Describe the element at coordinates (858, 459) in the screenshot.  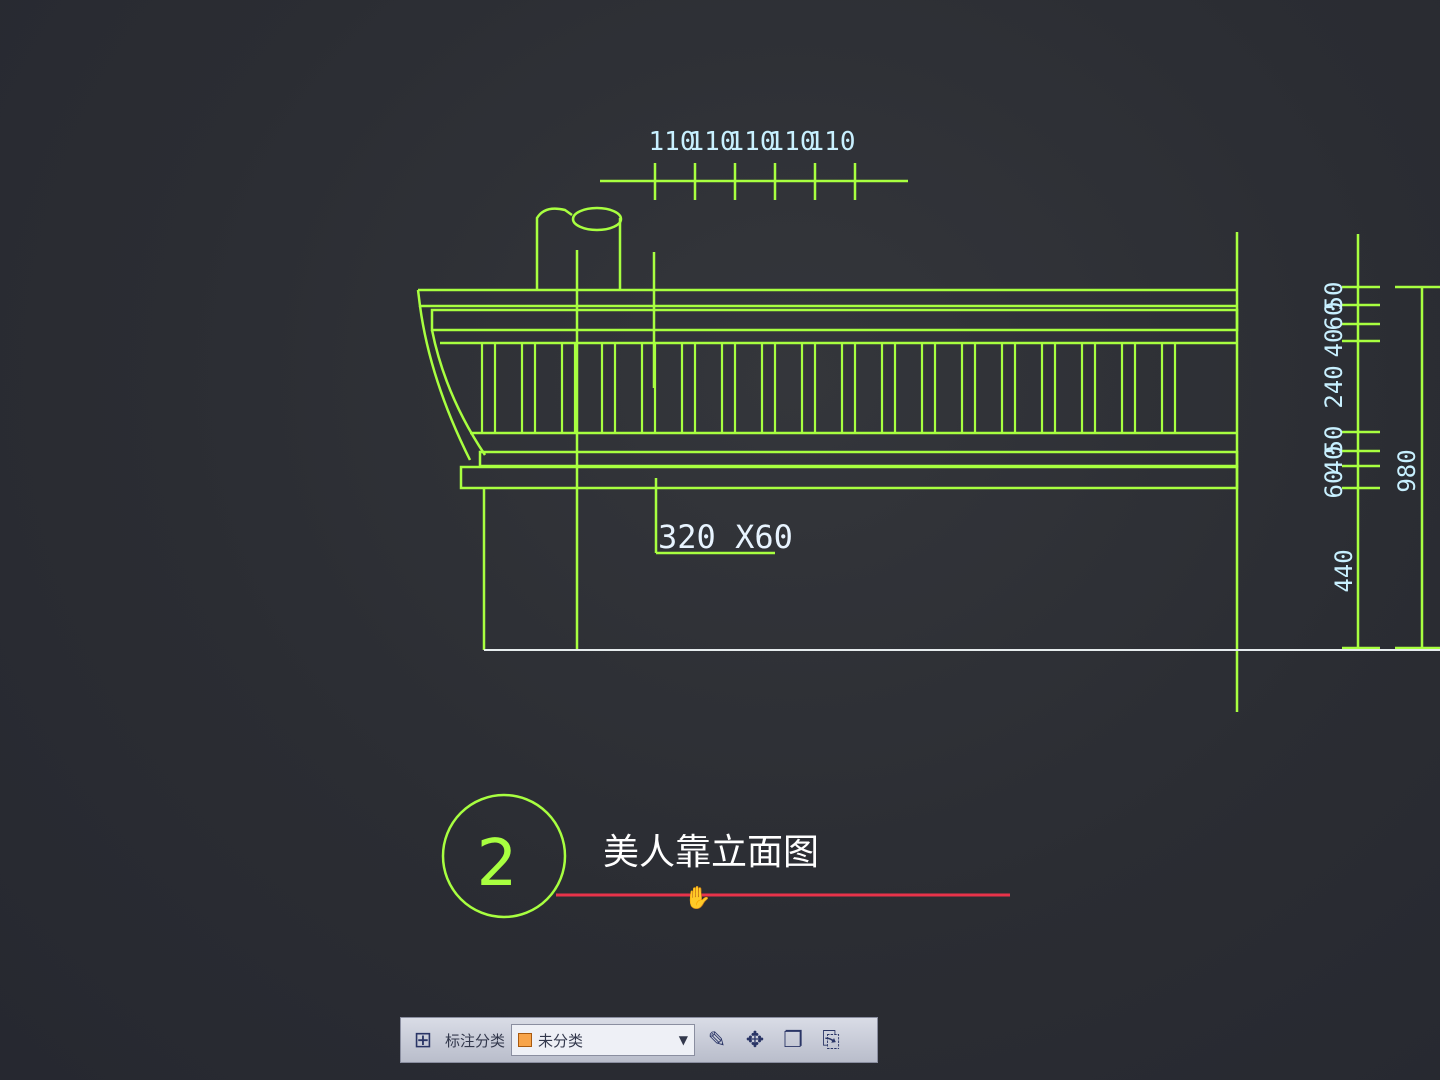
I see `seat-top` at that location.